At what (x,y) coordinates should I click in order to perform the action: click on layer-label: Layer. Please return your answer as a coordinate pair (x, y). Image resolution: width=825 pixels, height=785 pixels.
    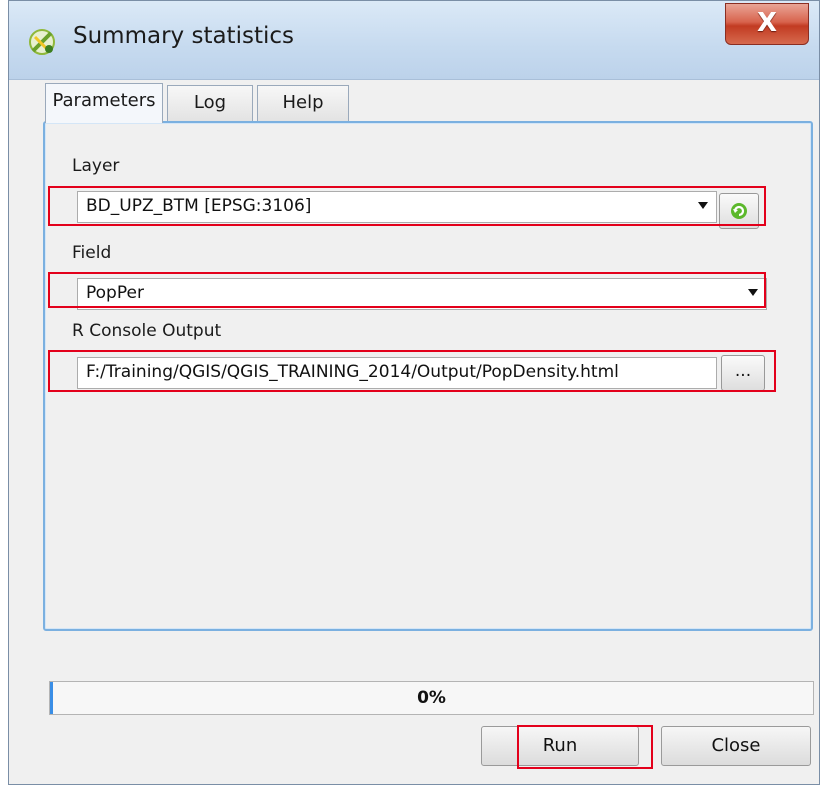
    Looking at the image, I should click on (96, 166).